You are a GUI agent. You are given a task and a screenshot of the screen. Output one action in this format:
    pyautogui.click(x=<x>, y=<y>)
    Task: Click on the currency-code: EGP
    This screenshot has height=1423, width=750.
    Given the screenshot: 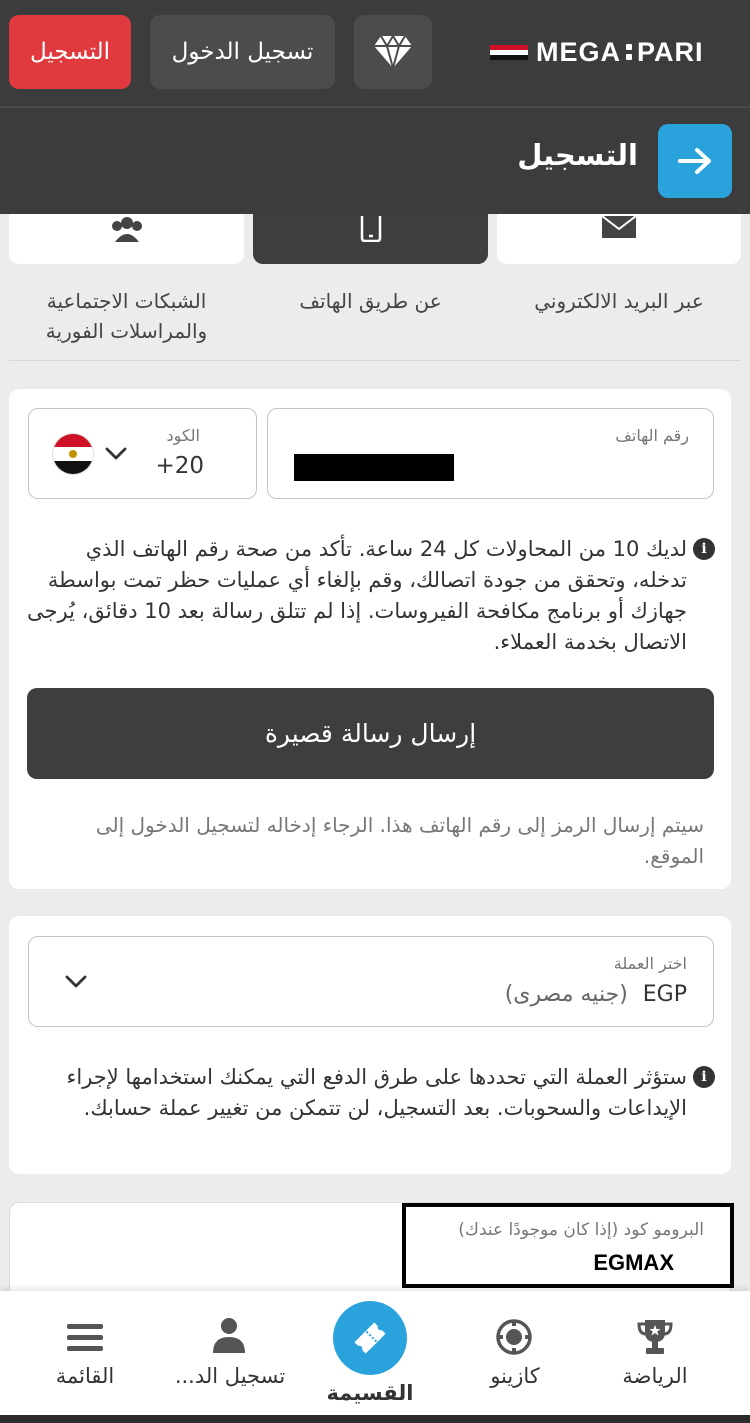 What is the action you would take?
    pyautogui.click(x=664, y=994)
    